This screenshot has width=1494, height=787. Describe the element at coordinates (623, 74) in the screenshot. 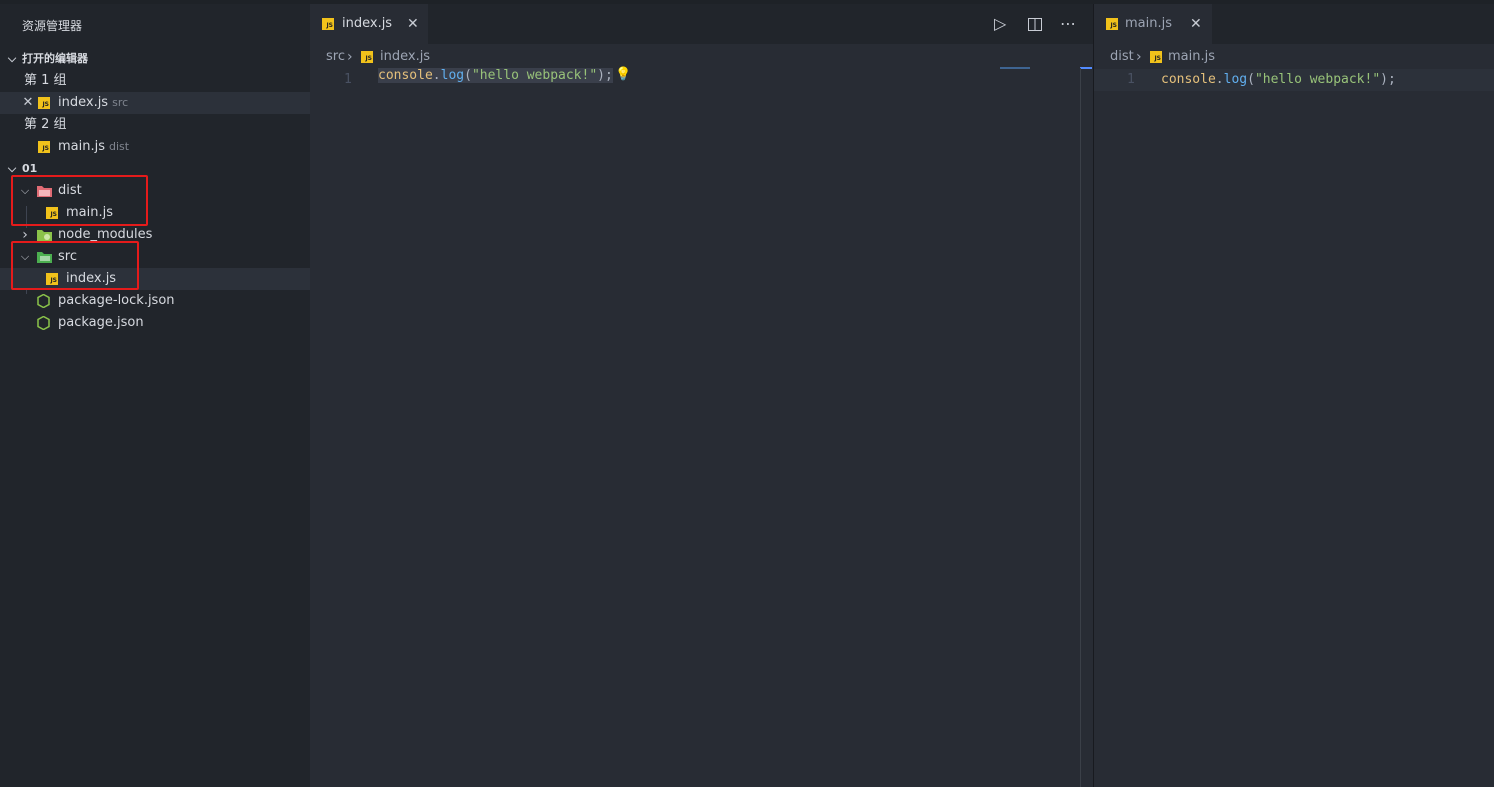

I see `lightbulb-icon: 💡` at that location.